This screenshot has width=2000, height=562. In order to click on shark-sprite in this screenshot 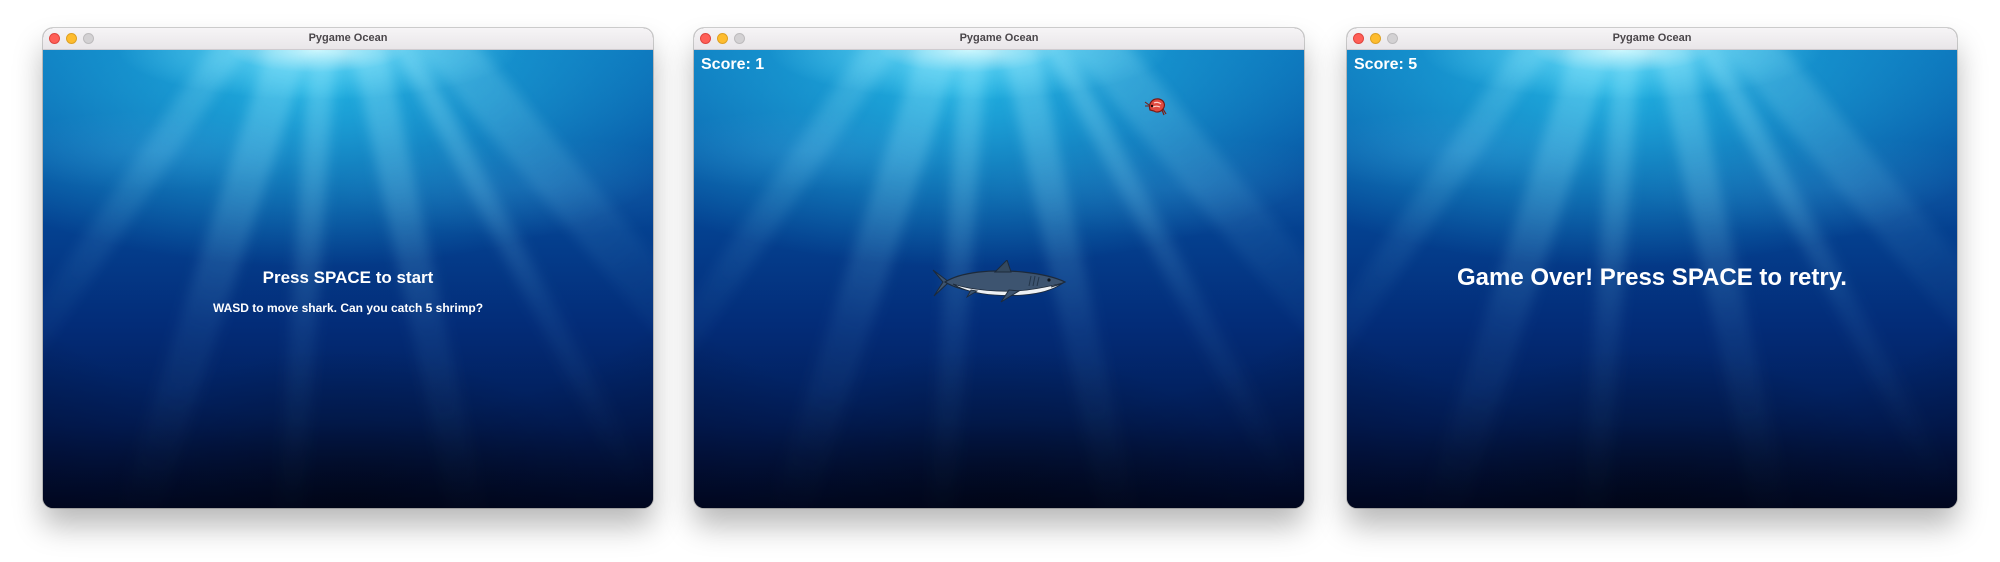, I will do `click(999, 281)`.